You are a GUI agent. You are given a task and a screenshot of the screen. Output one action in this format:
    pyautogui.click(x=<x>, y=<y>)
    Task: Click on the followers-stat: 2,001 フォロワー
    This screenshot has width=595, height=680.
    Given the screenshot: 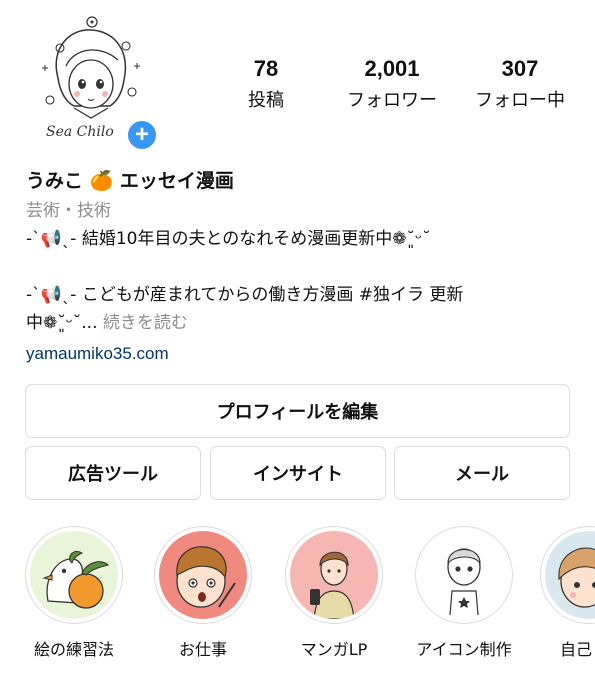 What is the action you would take?
    pyautogui.click(x=392, y=84)
    